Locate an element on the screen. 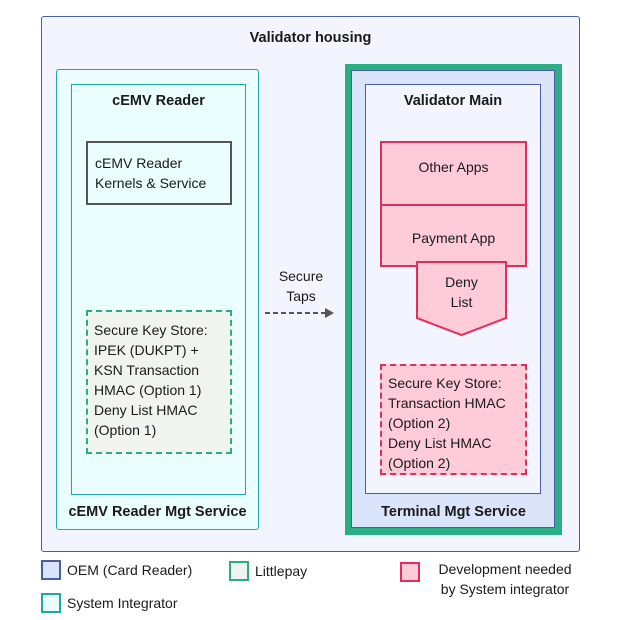 This screenshot has width=620, height=620. legend-dev-line: by System integrator is located at coordinates (505, 589).